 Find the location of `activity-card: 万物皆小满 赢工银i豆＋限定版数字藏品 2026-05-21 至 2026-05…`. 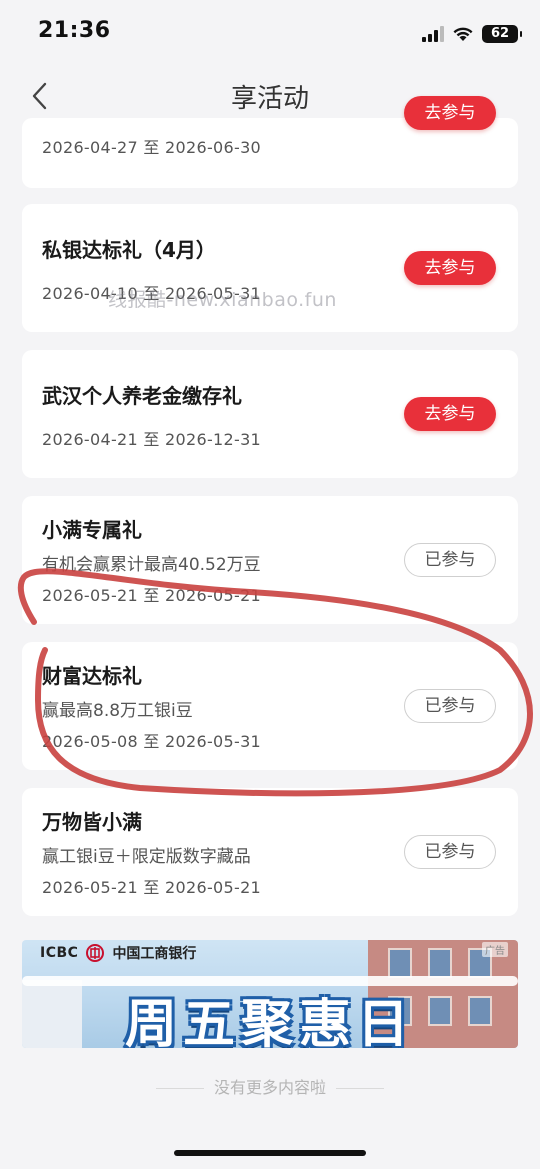

activity-card: 万物皆小满 赢工银i豆＋限定版数字藏品 2026-05-21 至 2026-05… is located at coordinates (270, 852).